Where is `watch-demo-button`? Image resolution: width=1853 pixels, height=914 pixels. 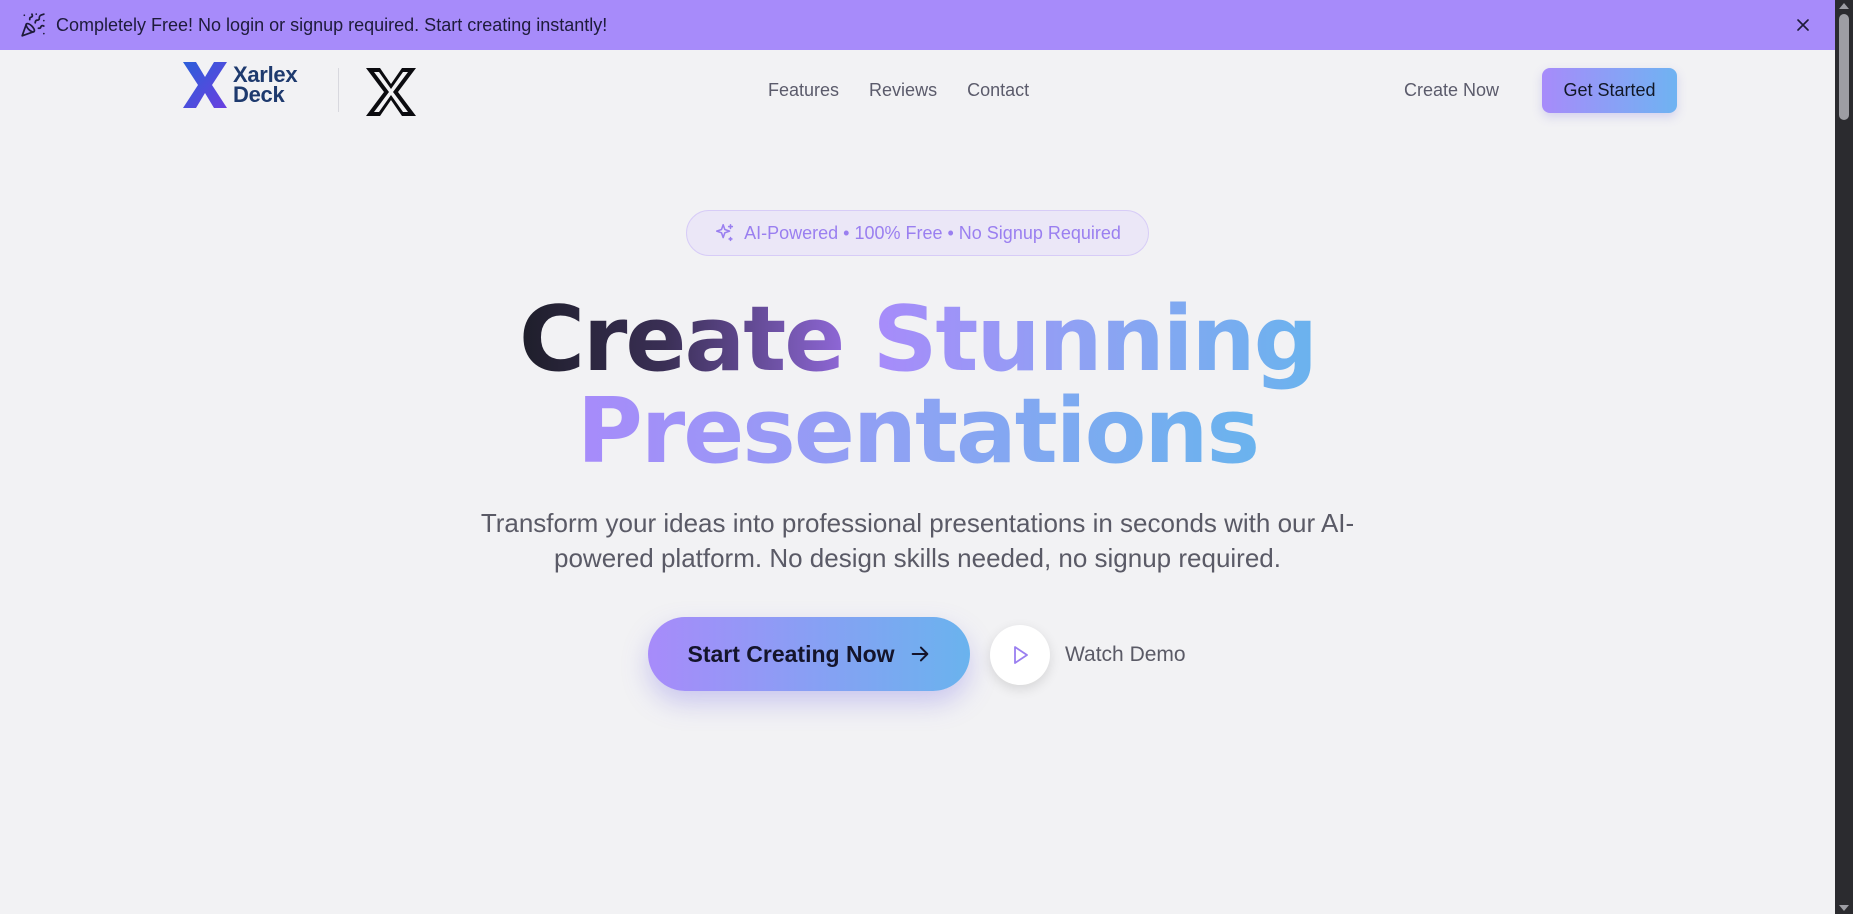 watch-demo-button is located at coordinates (1020, 655).